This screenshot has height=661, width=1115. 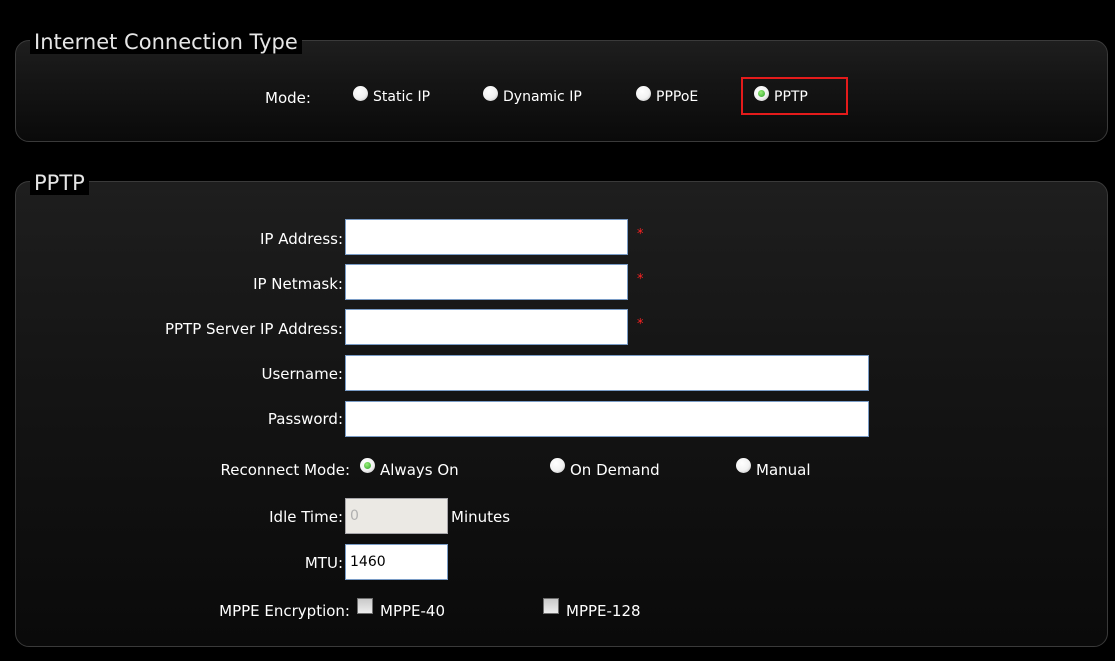 I want to click on label-static-ip: Static IP, so click(x=401, y=97).